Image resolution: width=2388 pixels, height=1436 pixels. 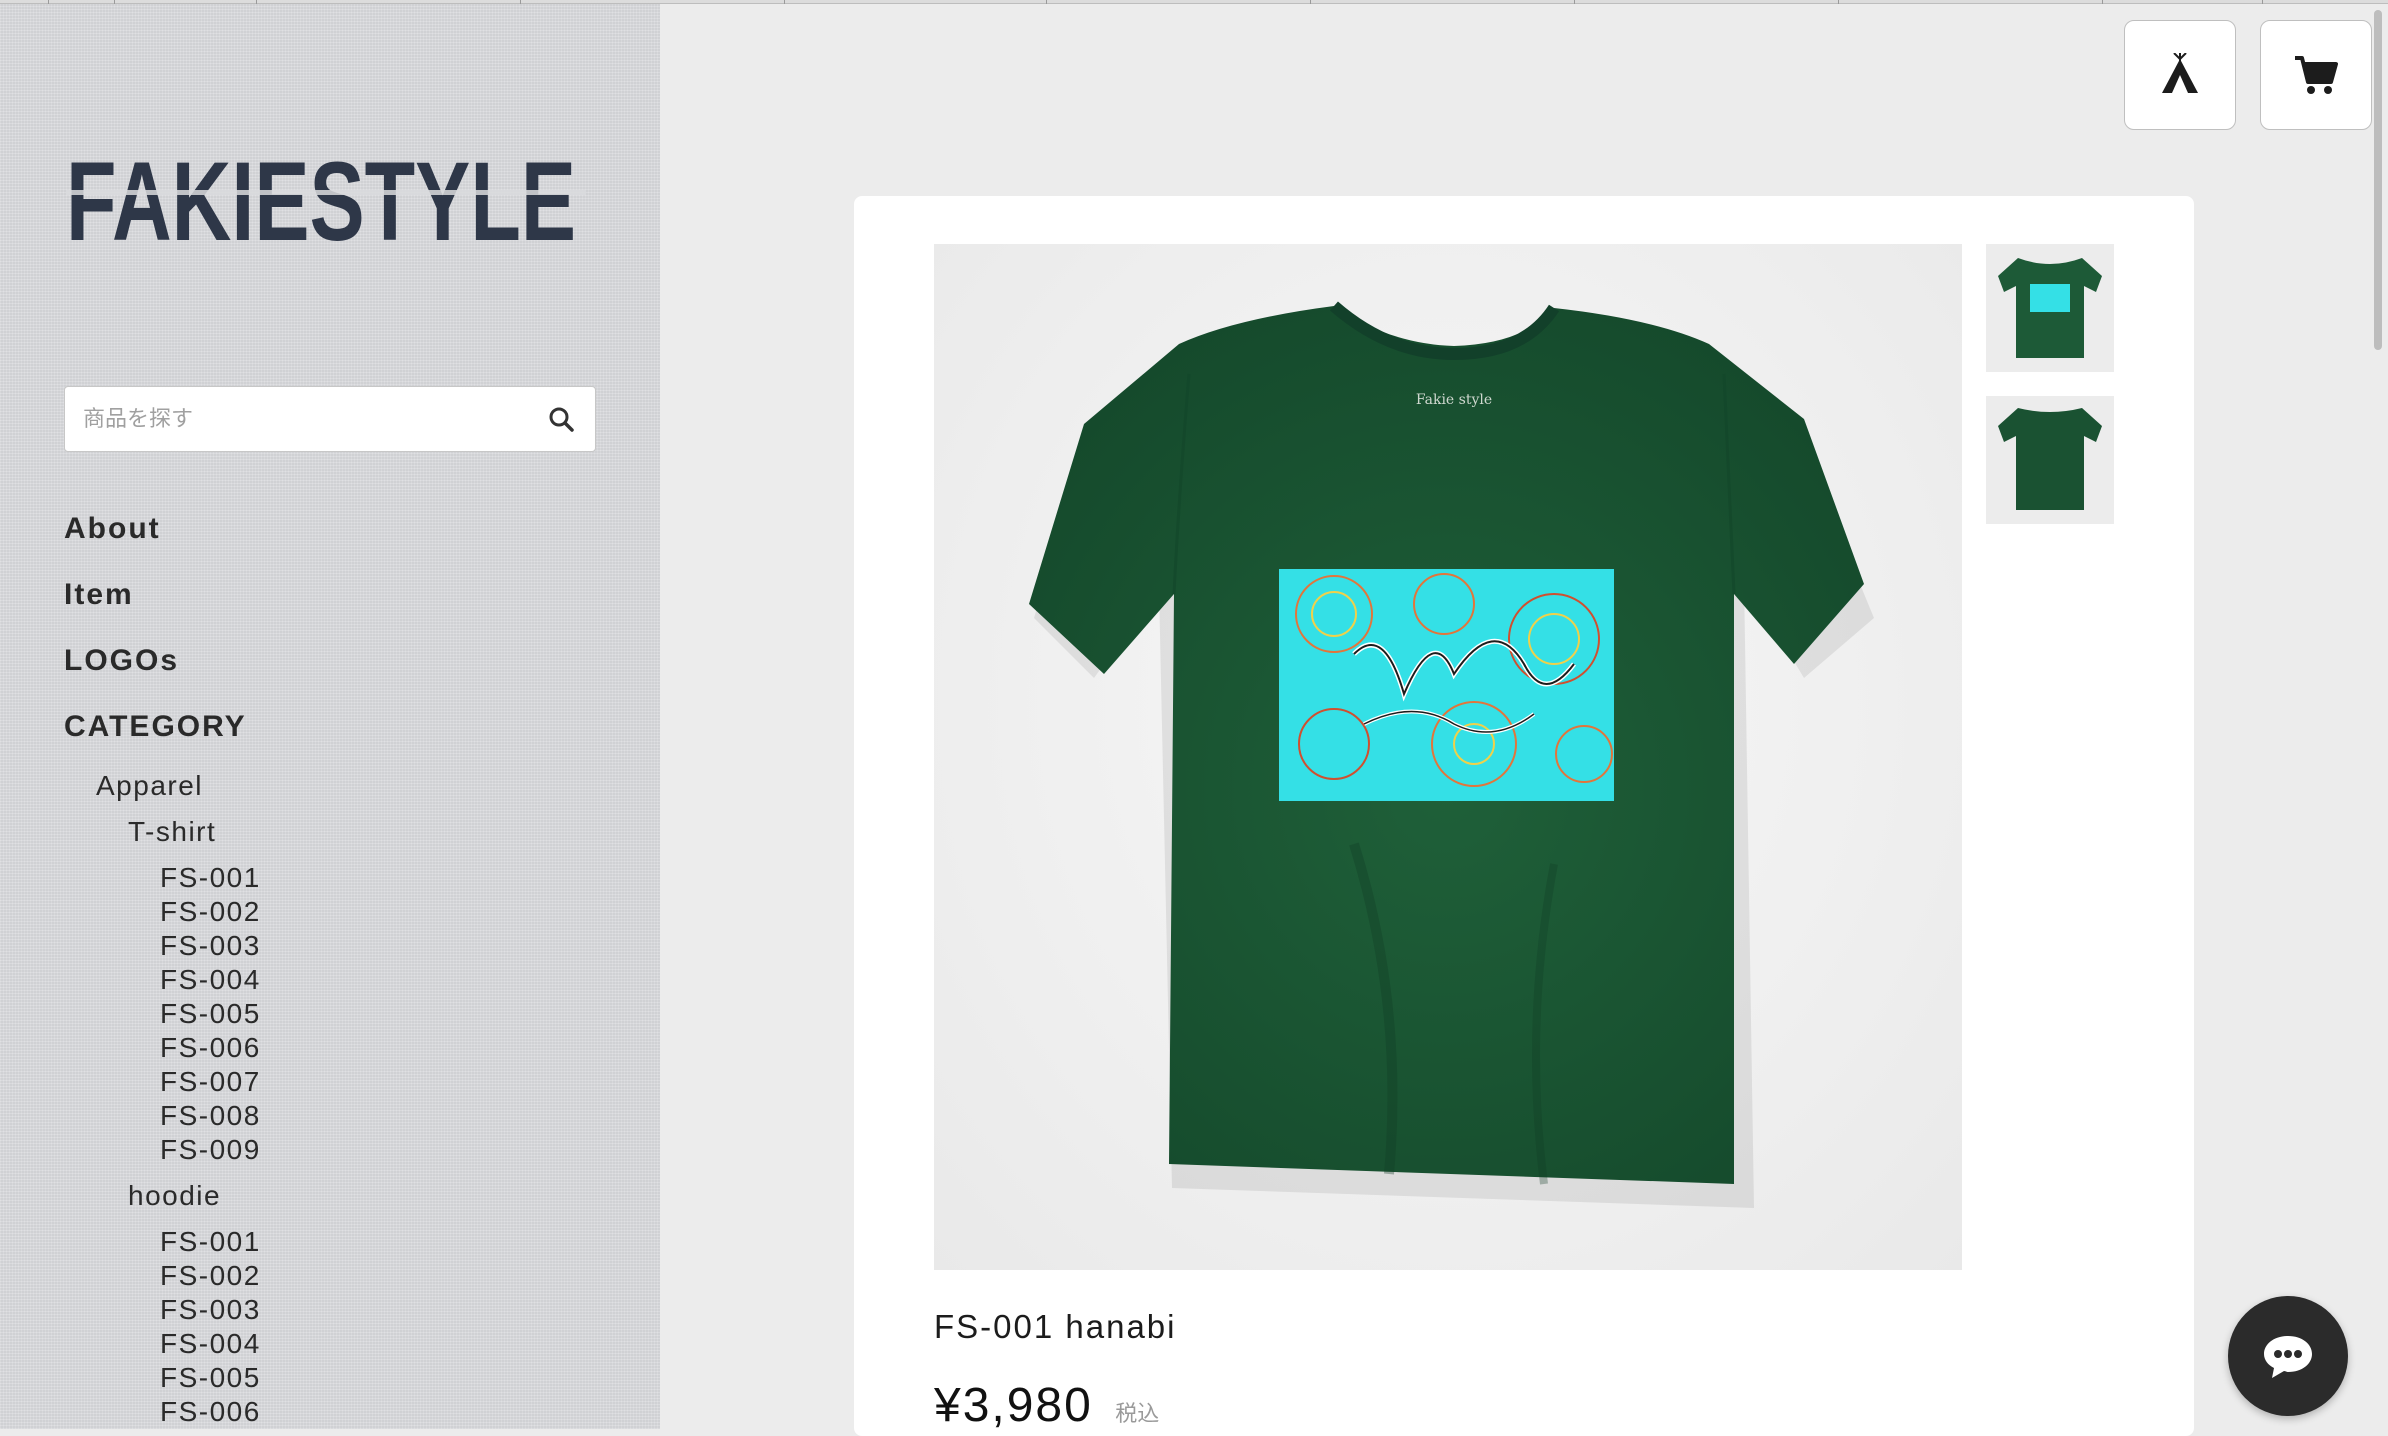 I want to click on tshirt-item-link: FS-001, so click(x=210, y=878).